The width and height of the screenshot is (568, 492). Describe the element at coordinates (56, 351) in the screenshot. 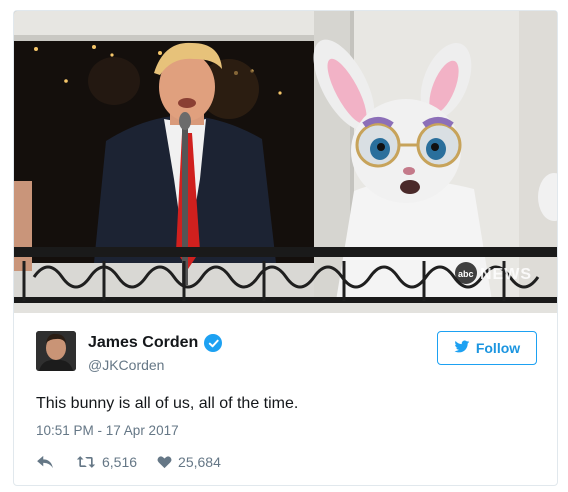

I see `avatar` at that location.